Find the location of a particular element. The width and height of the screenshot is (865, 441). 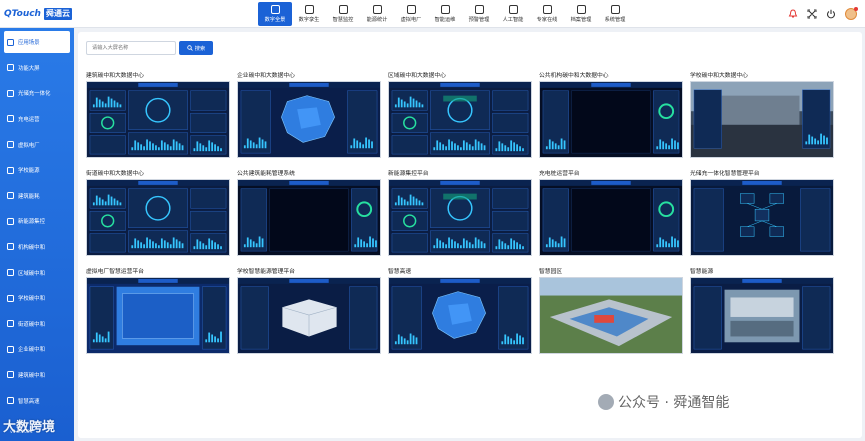

nav-item-8: expert-icon 专家在线 is located at coordinates (547, 14).